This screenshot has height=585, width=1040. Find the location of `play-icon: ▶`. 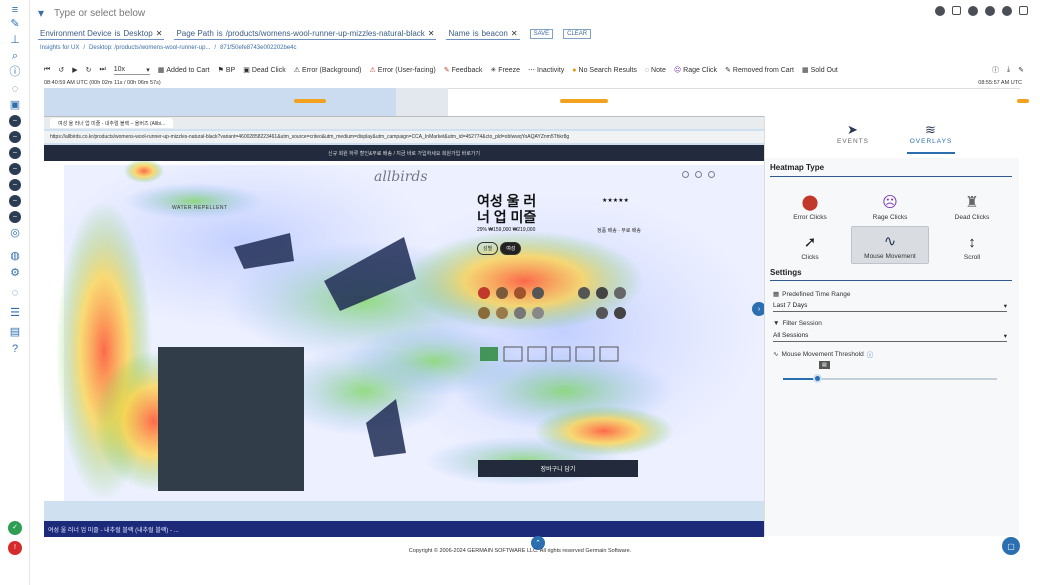

play-icon: ▶ is located at coordinates (74, 70).